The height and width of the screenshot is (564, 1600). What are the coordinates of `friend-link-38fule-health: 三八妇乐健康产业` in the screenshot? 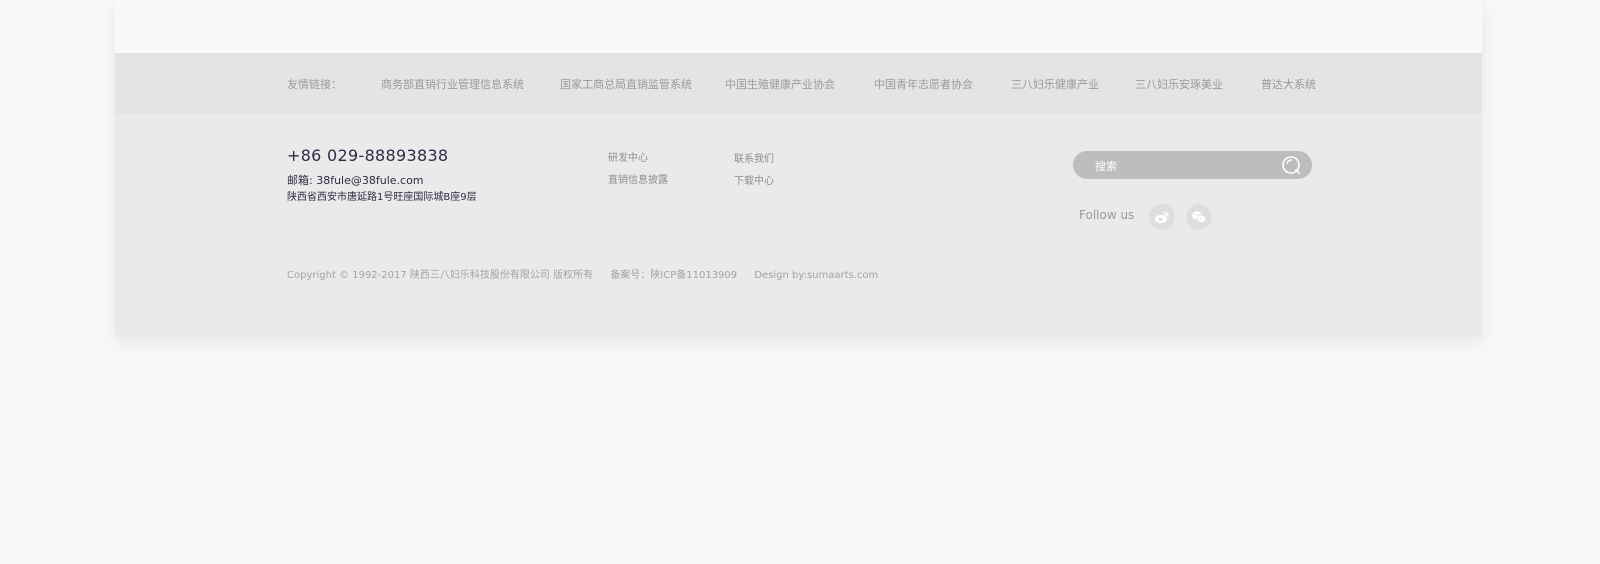 It's located at (1055, 84).